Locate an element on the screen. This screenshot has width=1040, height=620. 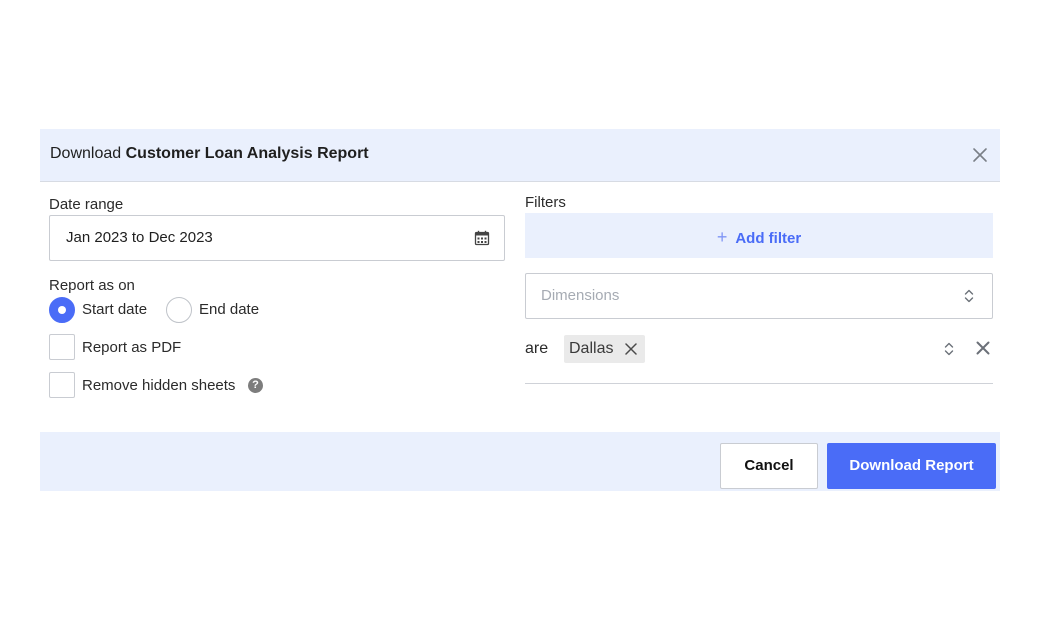
remove-filter-icon is located at coordinates (983, 348).